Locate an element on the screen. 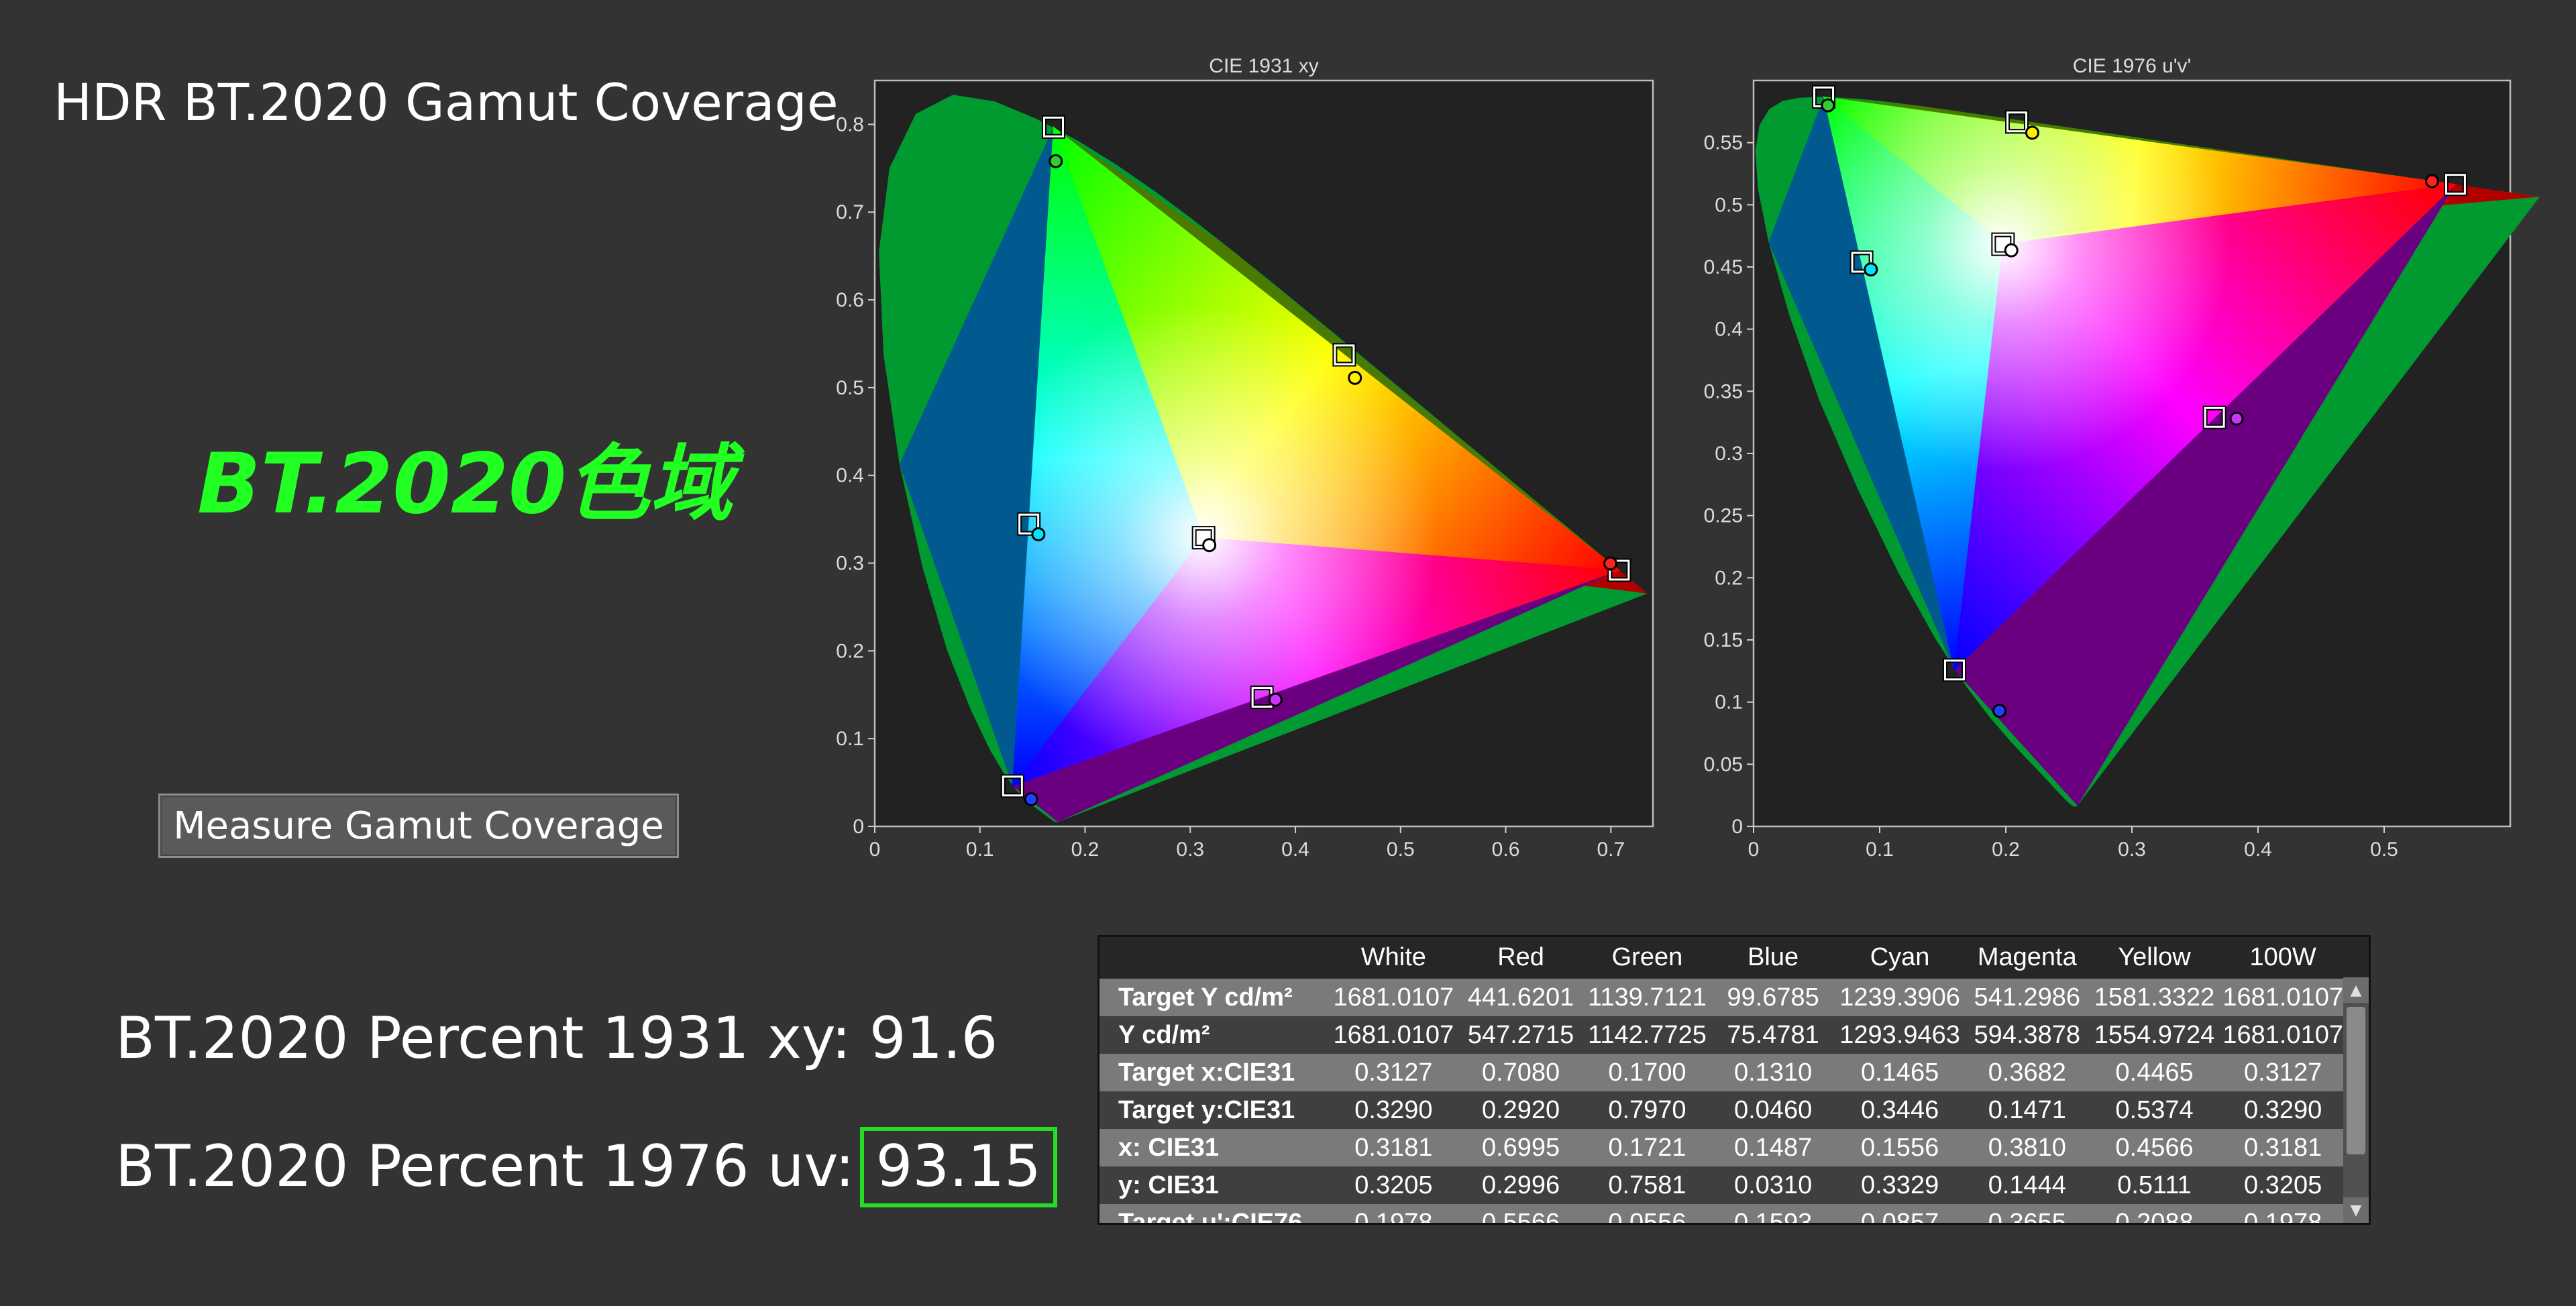  table-cell: 0.5566 is located at coordinates (1521, 1213).